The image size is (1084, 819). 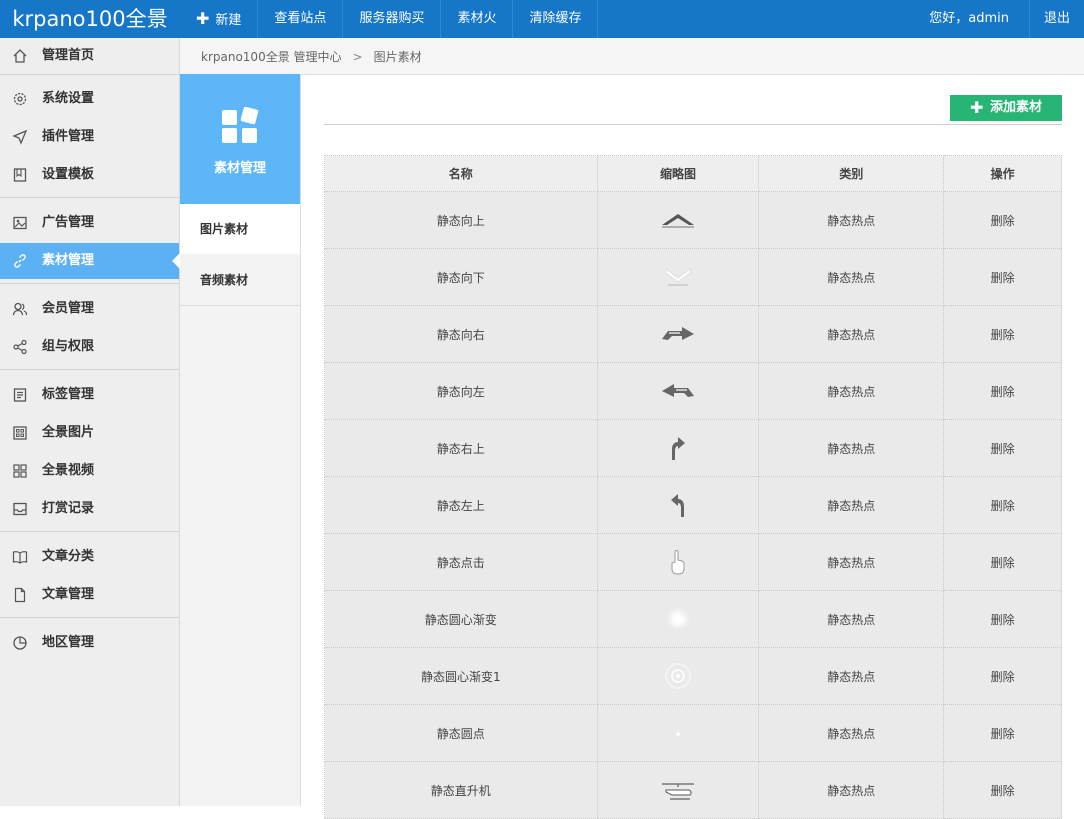 What do you see at coordinates (89, 223) in the screenshot?
I see `sidebar-item-ads: 广告管理` at bounding box center [89, 223].